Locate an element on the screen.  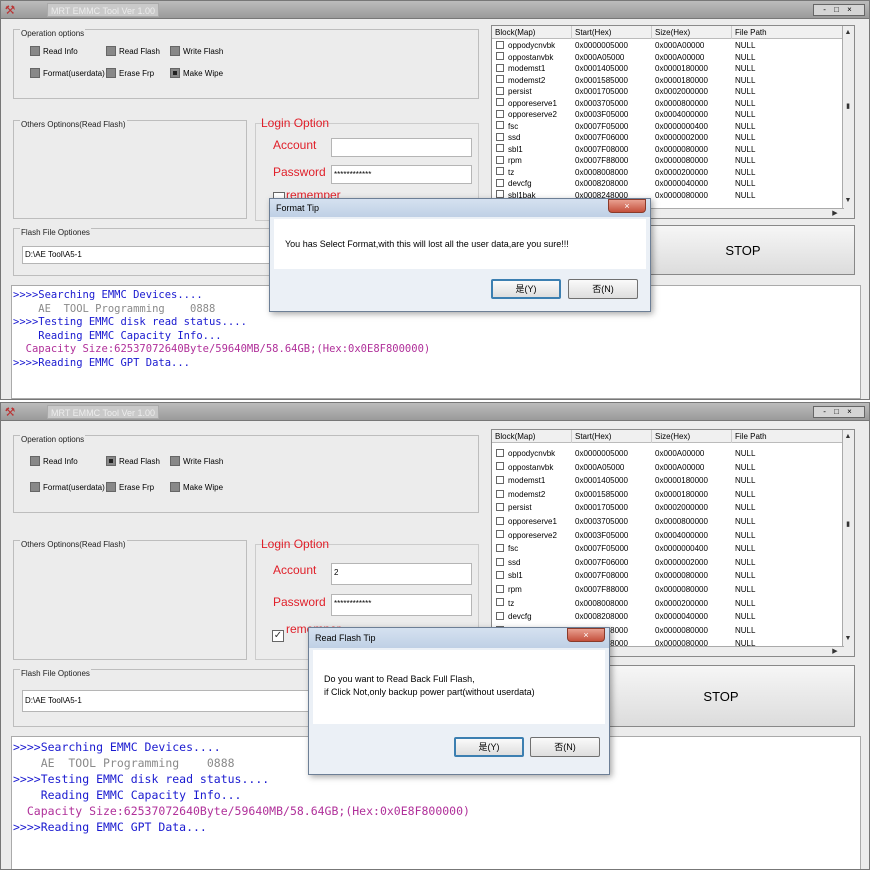
flash-file-path: D:\AE Tool\A5-1 is located at coordinates (172, 701).